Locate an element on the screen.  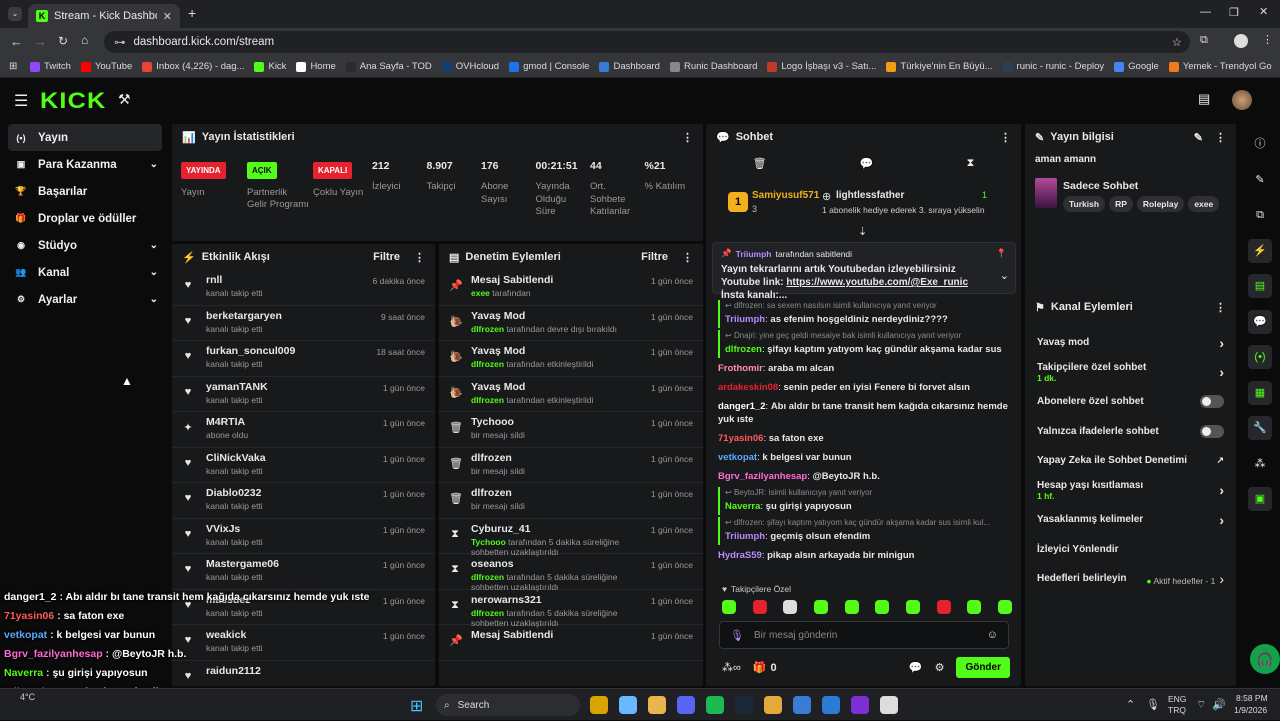
chat-username: danger1_2 is located at coordinates (742, 406).